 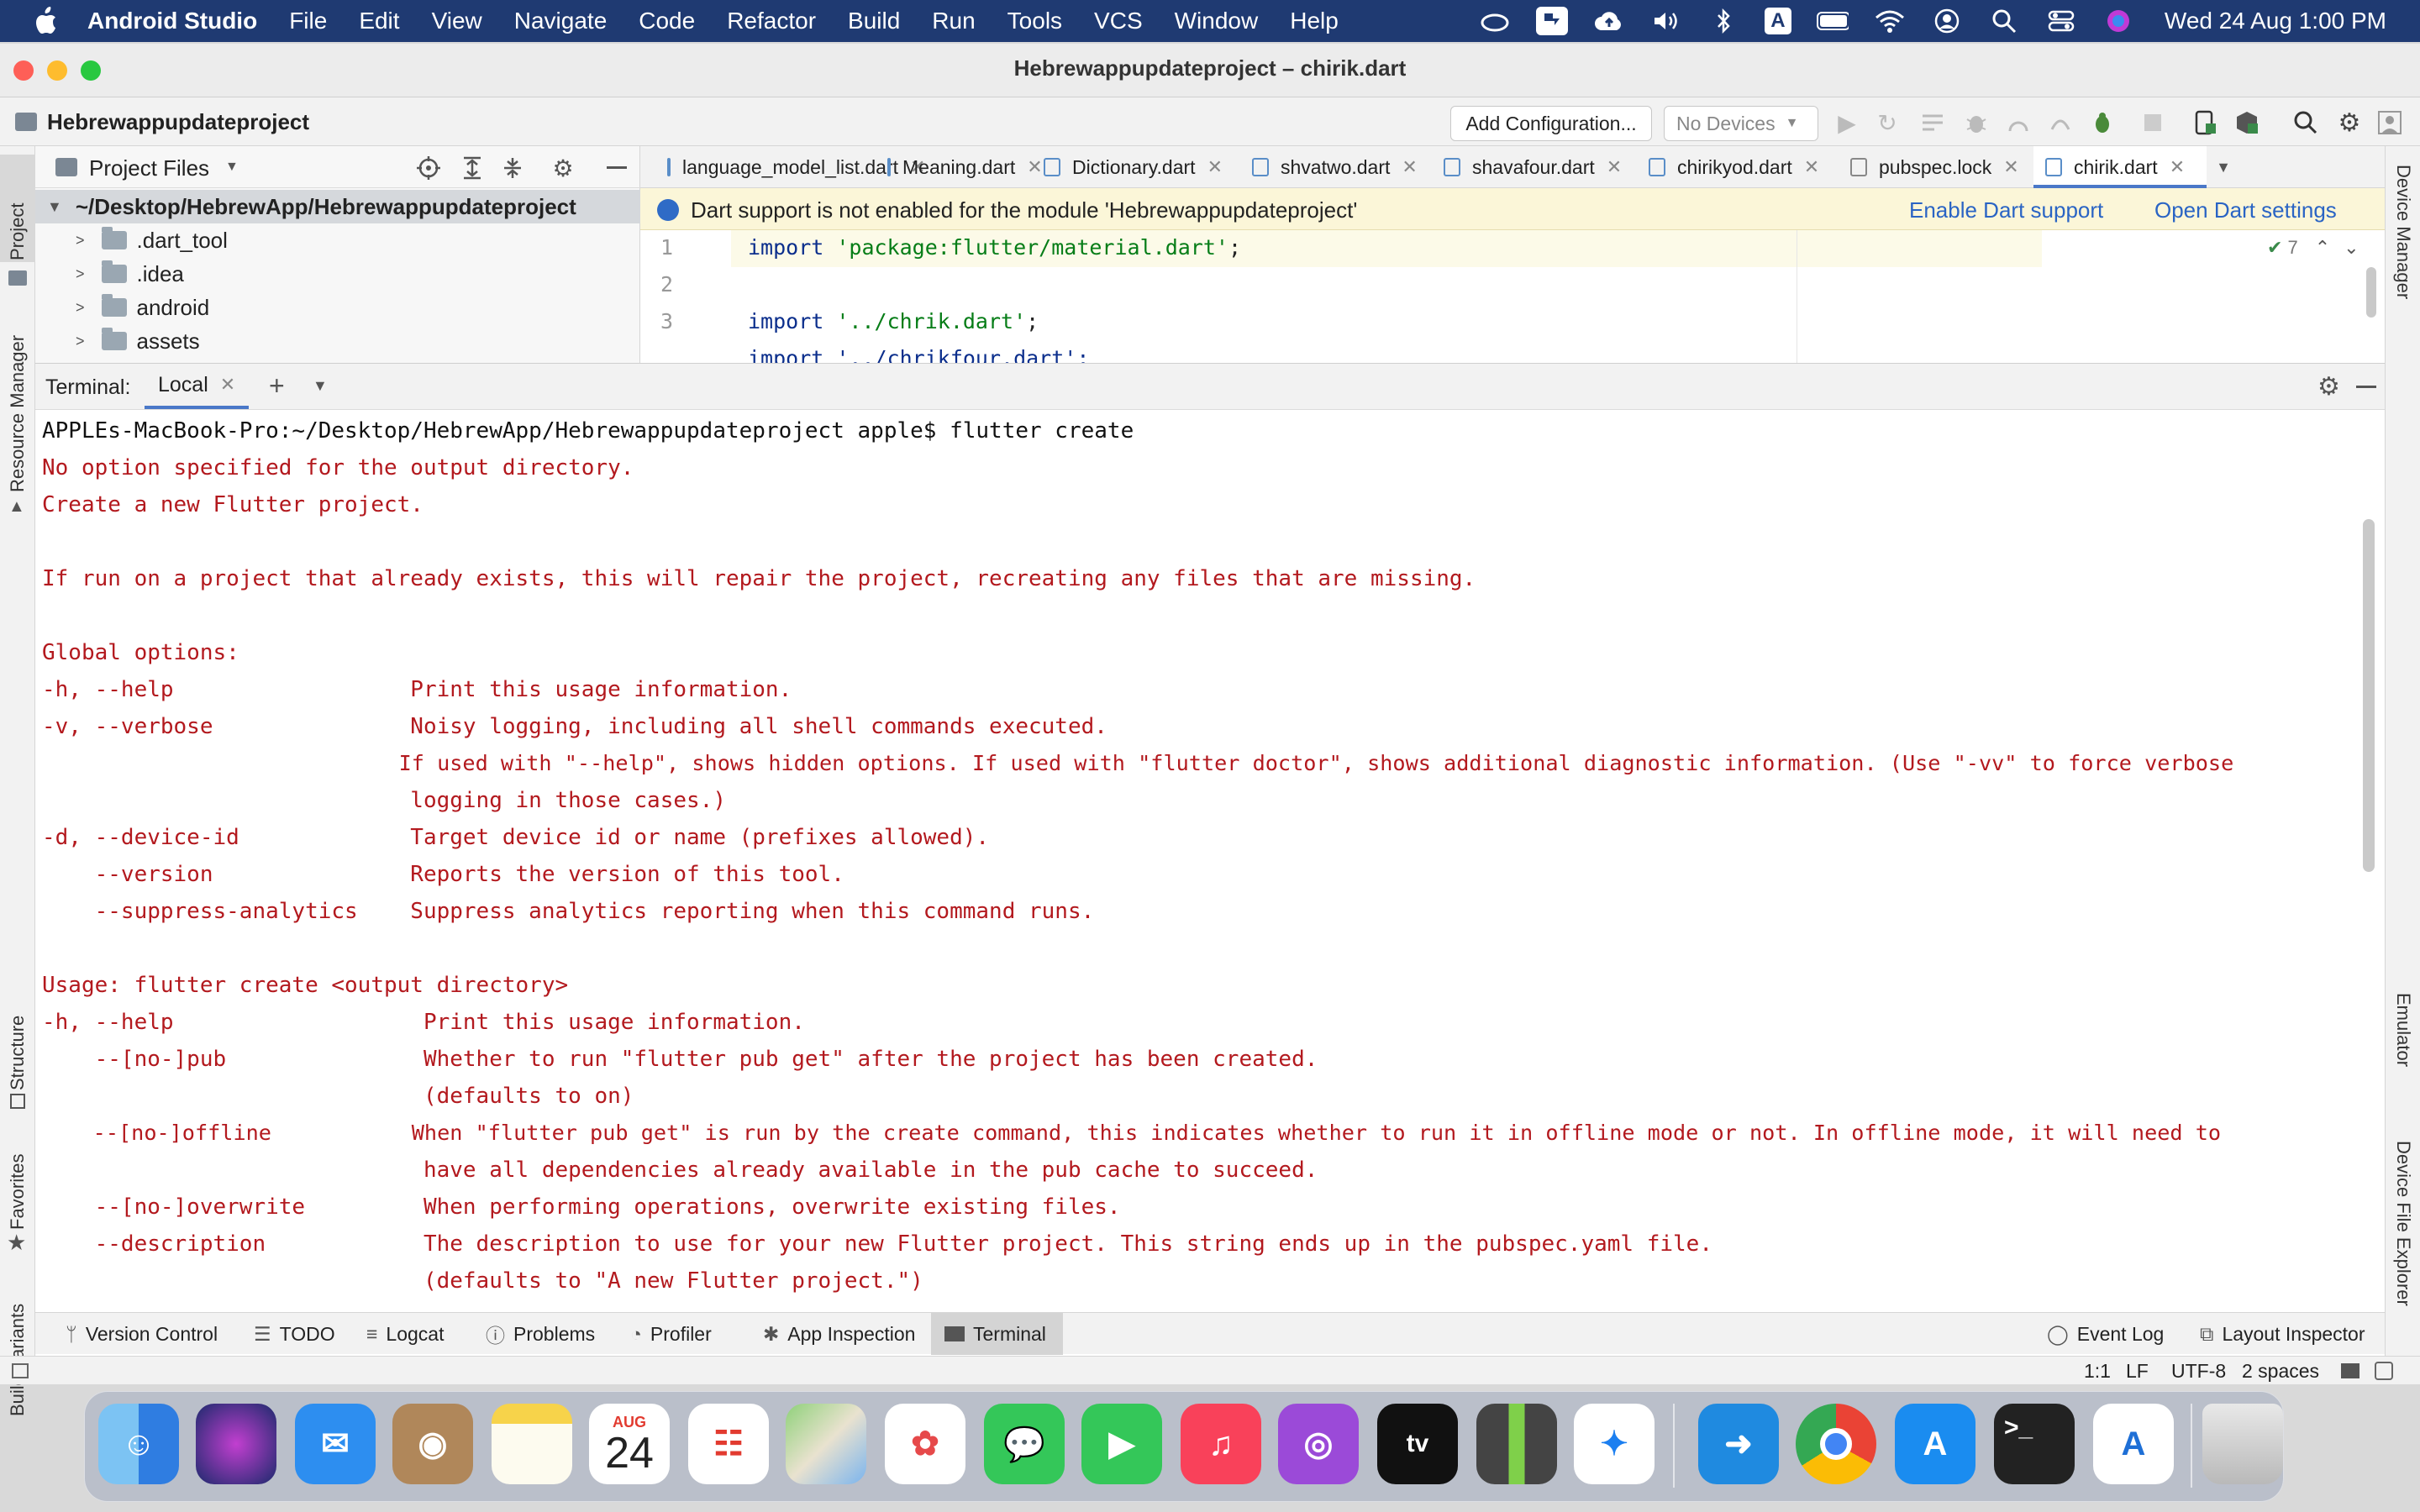 What do you see at coordinates (2120, 167) in the screenshot?
I see `tab-chirik: chirik.dart ✕` at bounding box center [2120, 167].